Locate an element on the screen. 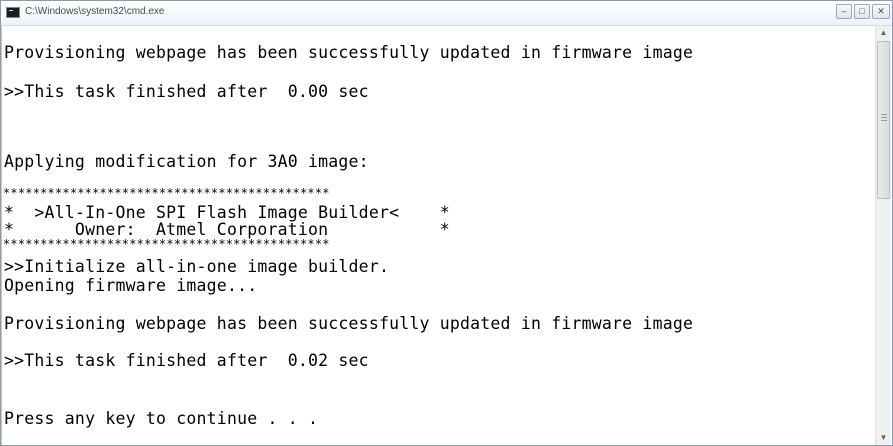 This screenshot has width=893, height=446. scroll-grip-icon is located at coordinates (884, 114).